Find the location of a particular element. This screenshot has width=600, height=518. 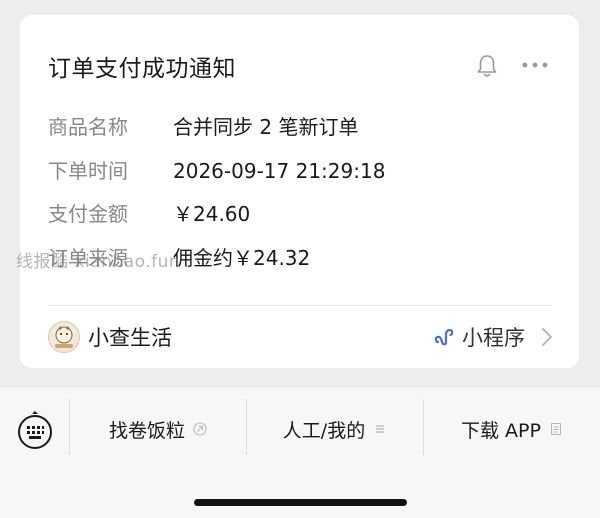

link-icon is located at coordinates (200, 429).